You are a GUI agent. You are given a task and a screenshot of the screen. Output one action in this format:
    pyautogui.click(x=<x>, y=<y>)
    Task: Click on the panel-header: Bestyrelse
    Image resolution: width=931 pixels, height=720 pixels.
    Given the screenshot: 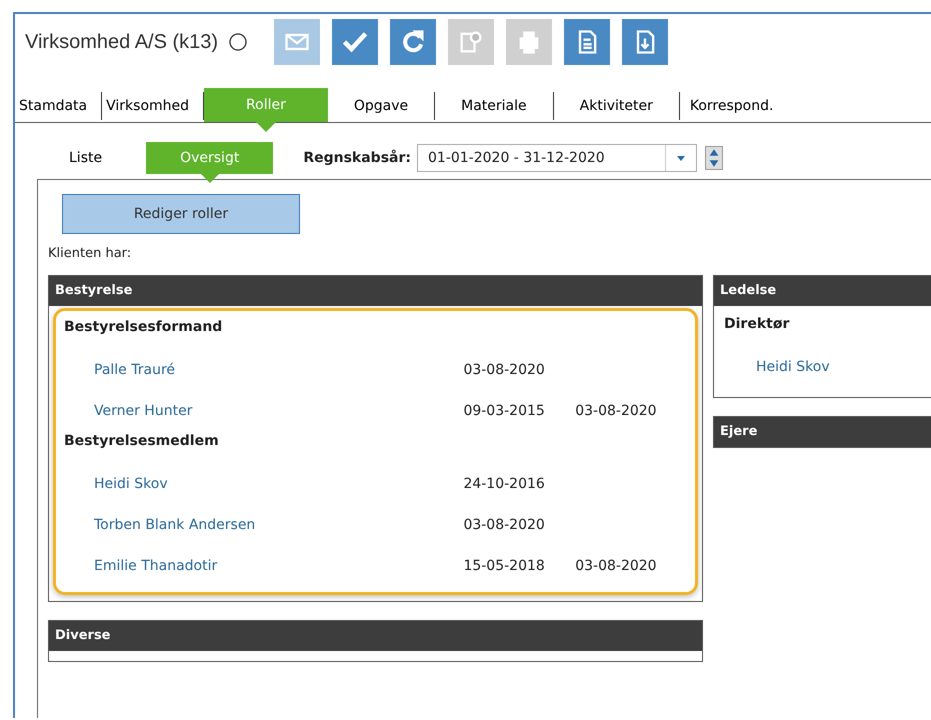 What is the action you would take?
    pyautogui.click(x=375, y=291)
    